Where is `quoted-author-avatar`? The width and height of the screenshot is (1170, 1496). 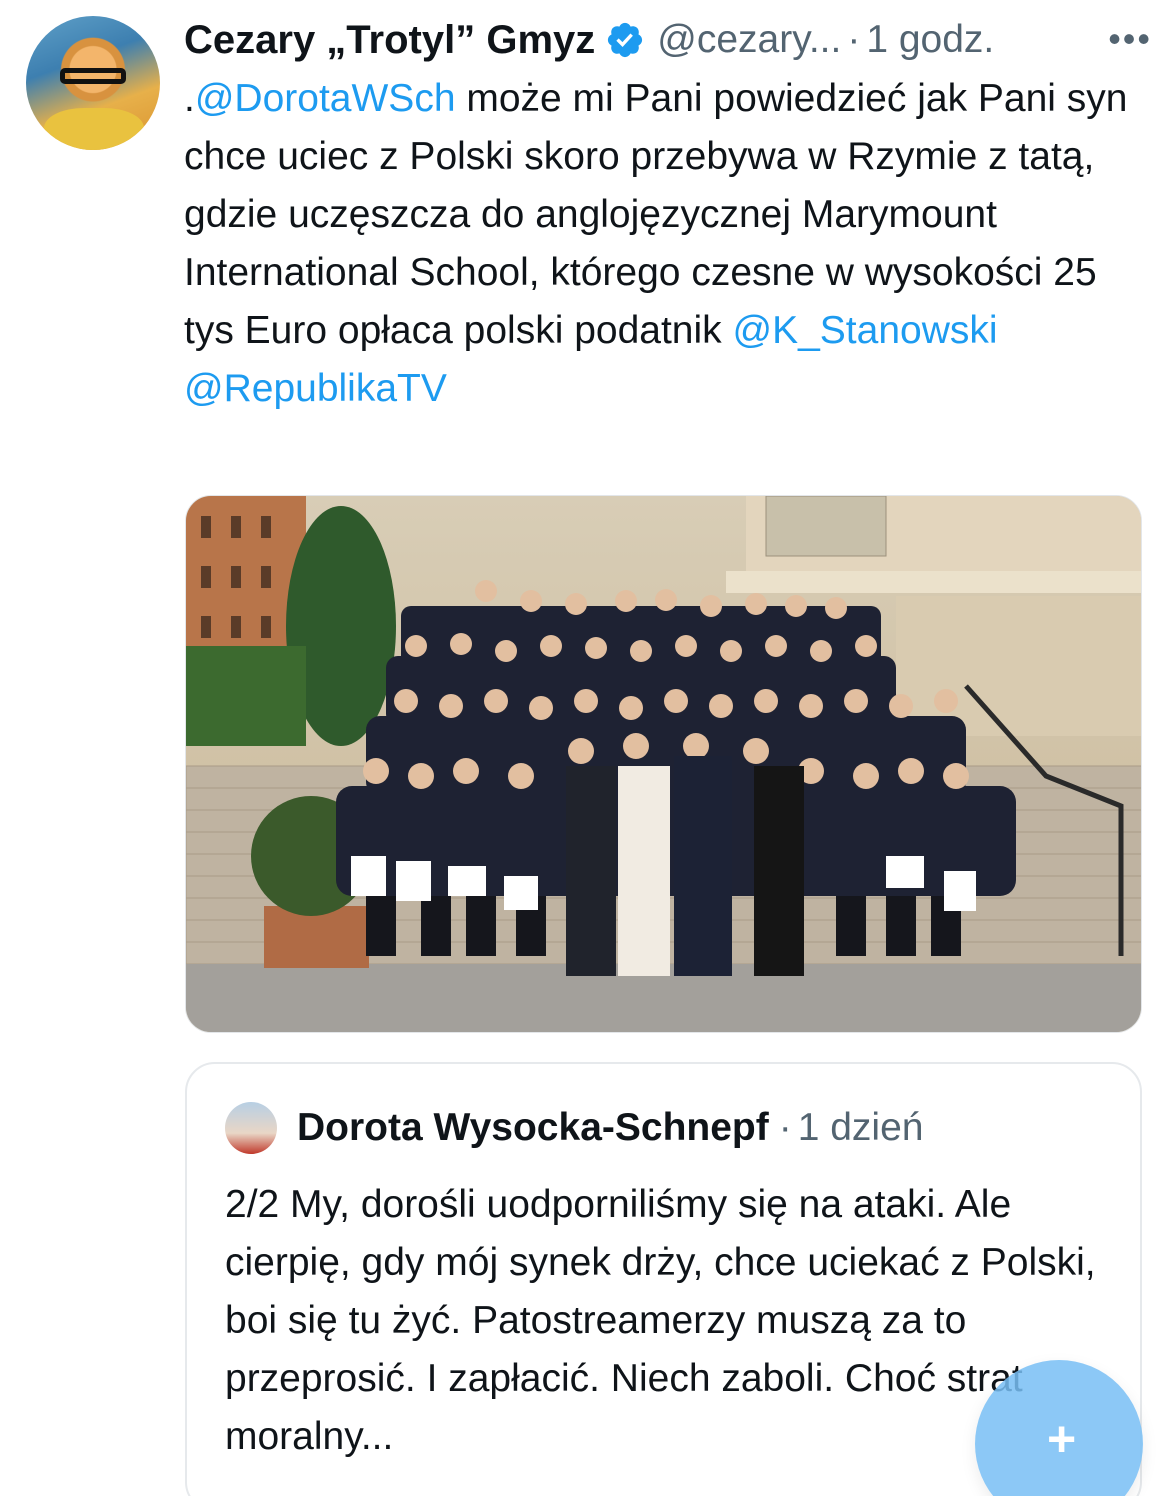 quoted-author-avatar is located at coordinates (251, 1128).